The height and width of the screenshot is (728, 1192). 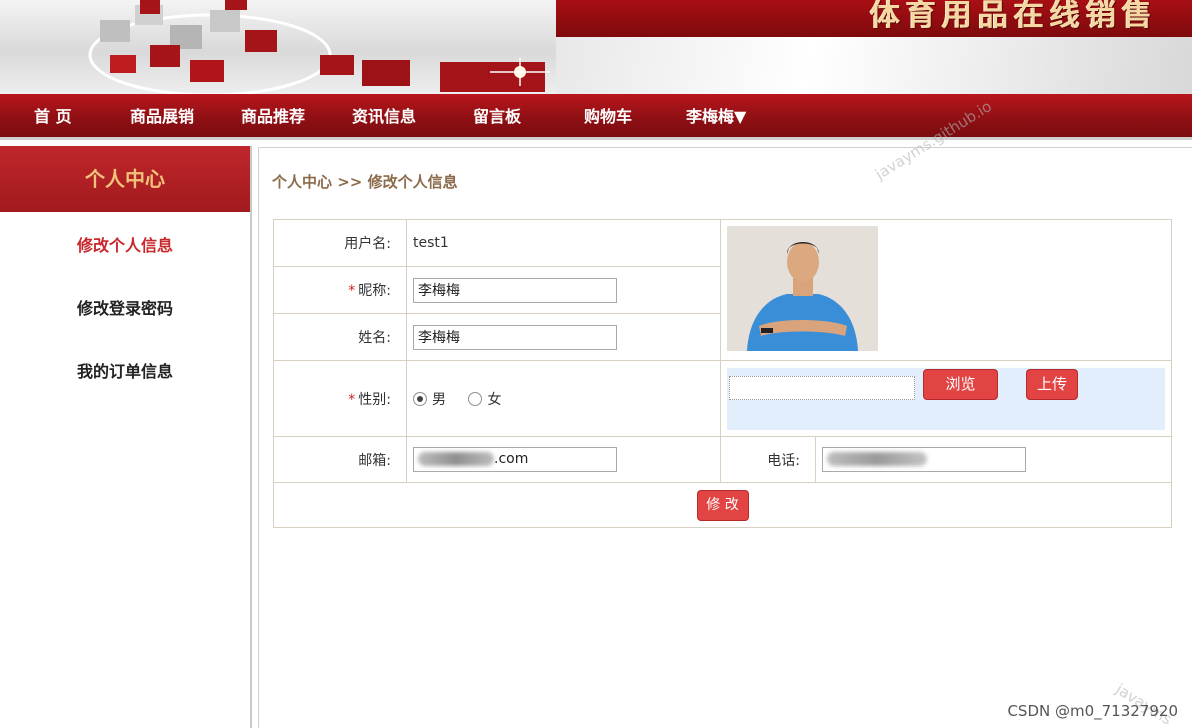 What do you see at coordinates (340, 398) in the screenshot?
I see `gender-label: * 性别:` at bounding box center [340, 398].